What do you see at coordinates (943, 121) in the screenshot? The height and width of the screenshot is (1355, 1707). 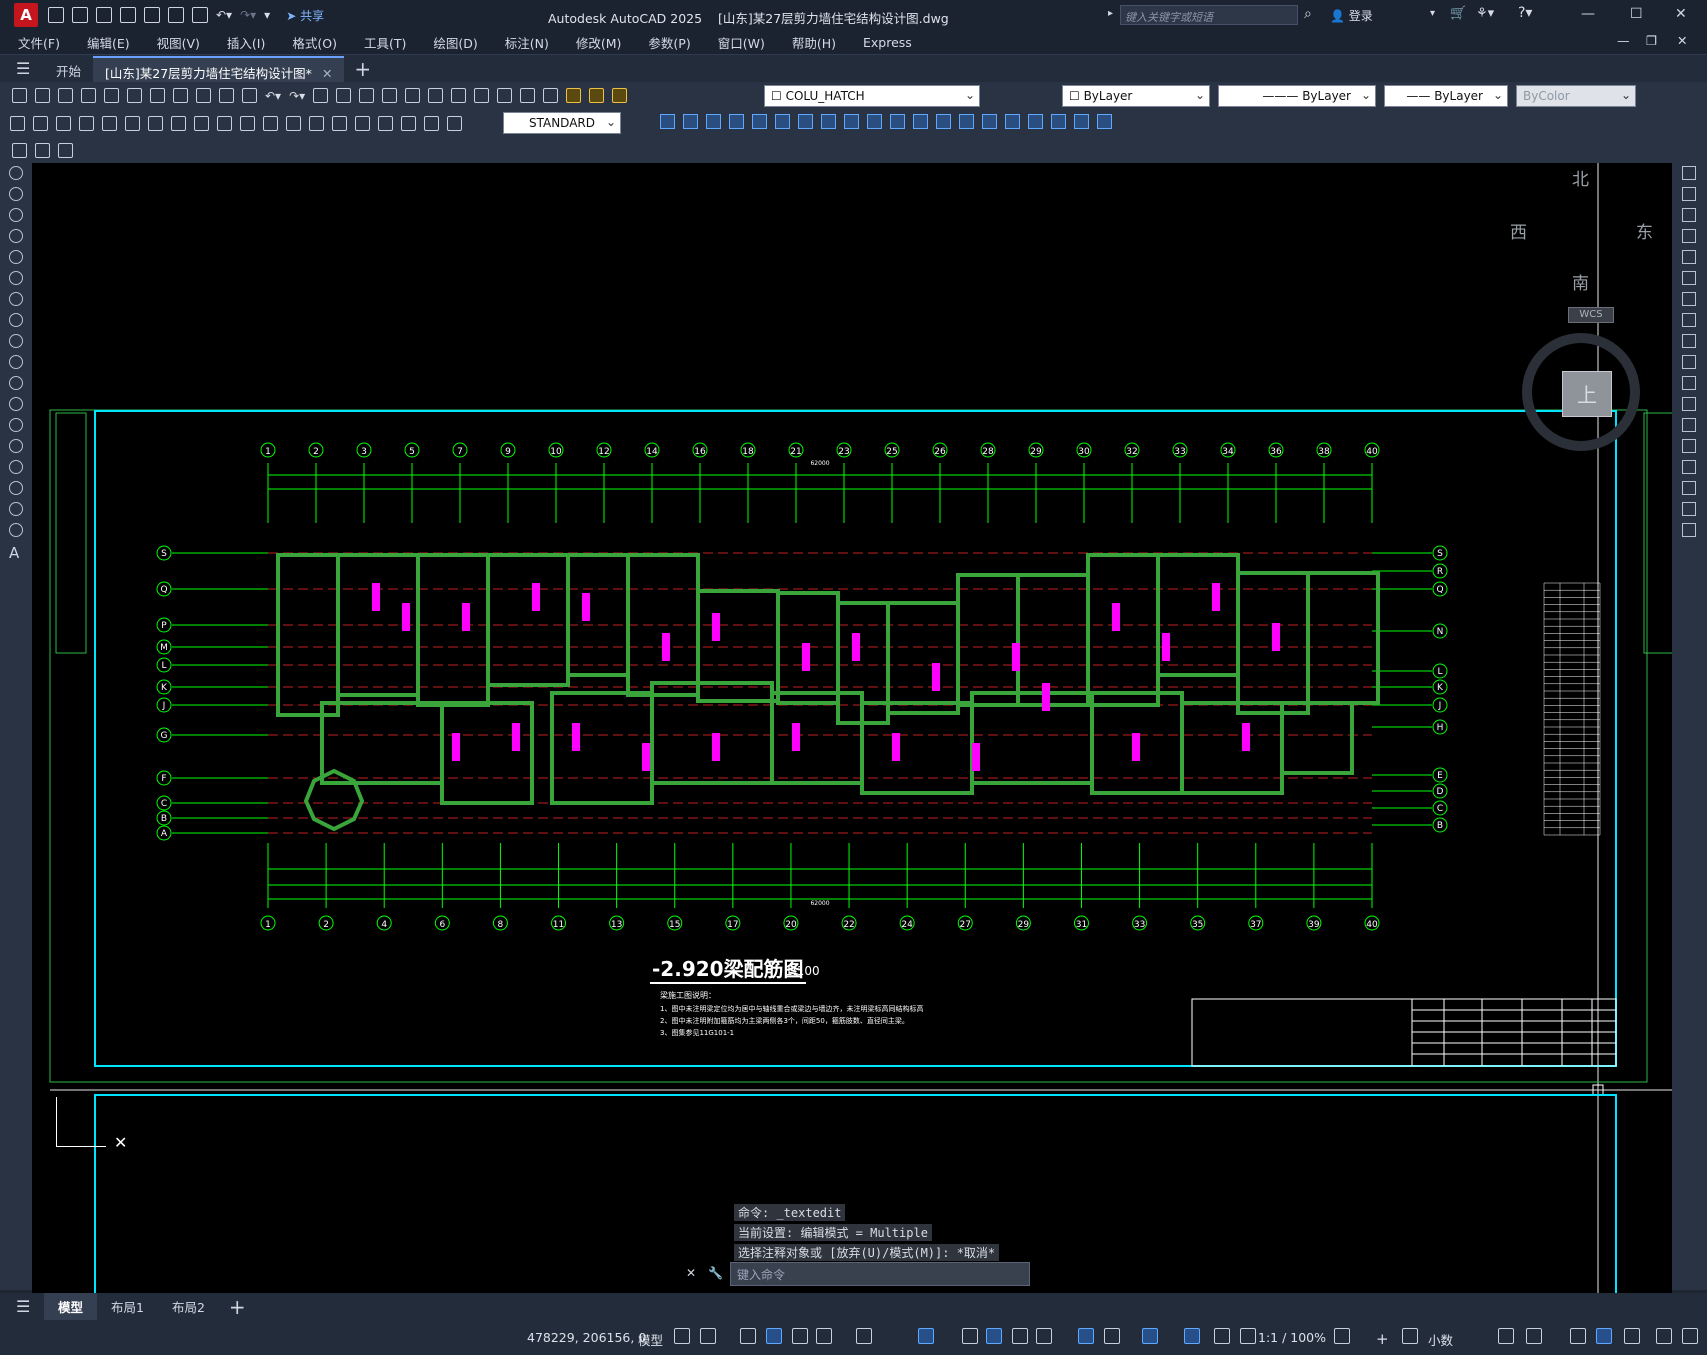 I see `join-icon` at bounding box center [943, 121].